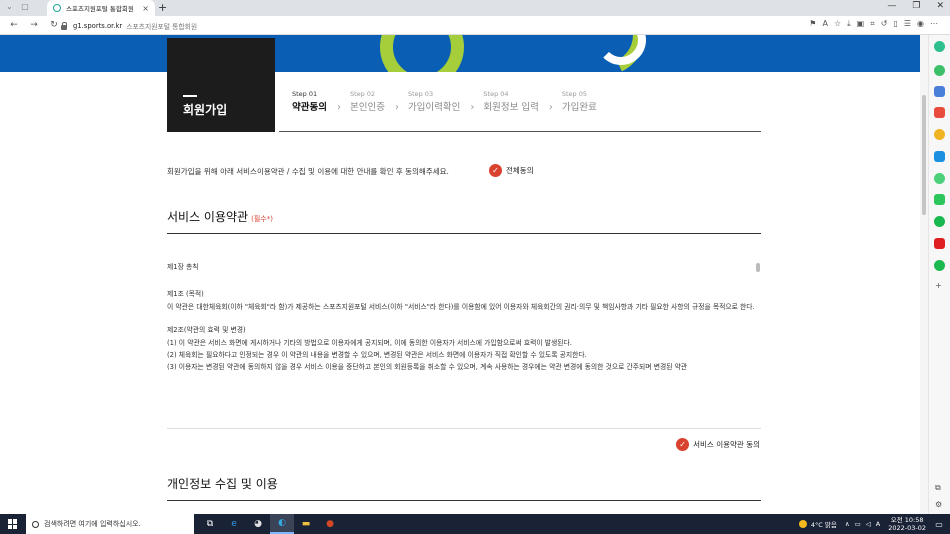 The image size is (950, 534). I want to click on terms-section-title: 서비스 이용약관 (필수*), so click(220, 216).